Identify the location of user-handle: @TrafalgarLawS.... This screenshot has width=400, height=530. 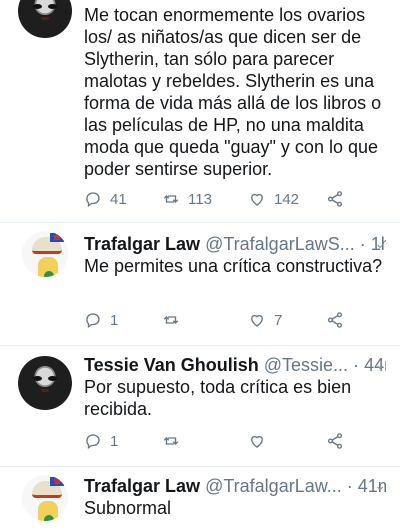
(280, 244).